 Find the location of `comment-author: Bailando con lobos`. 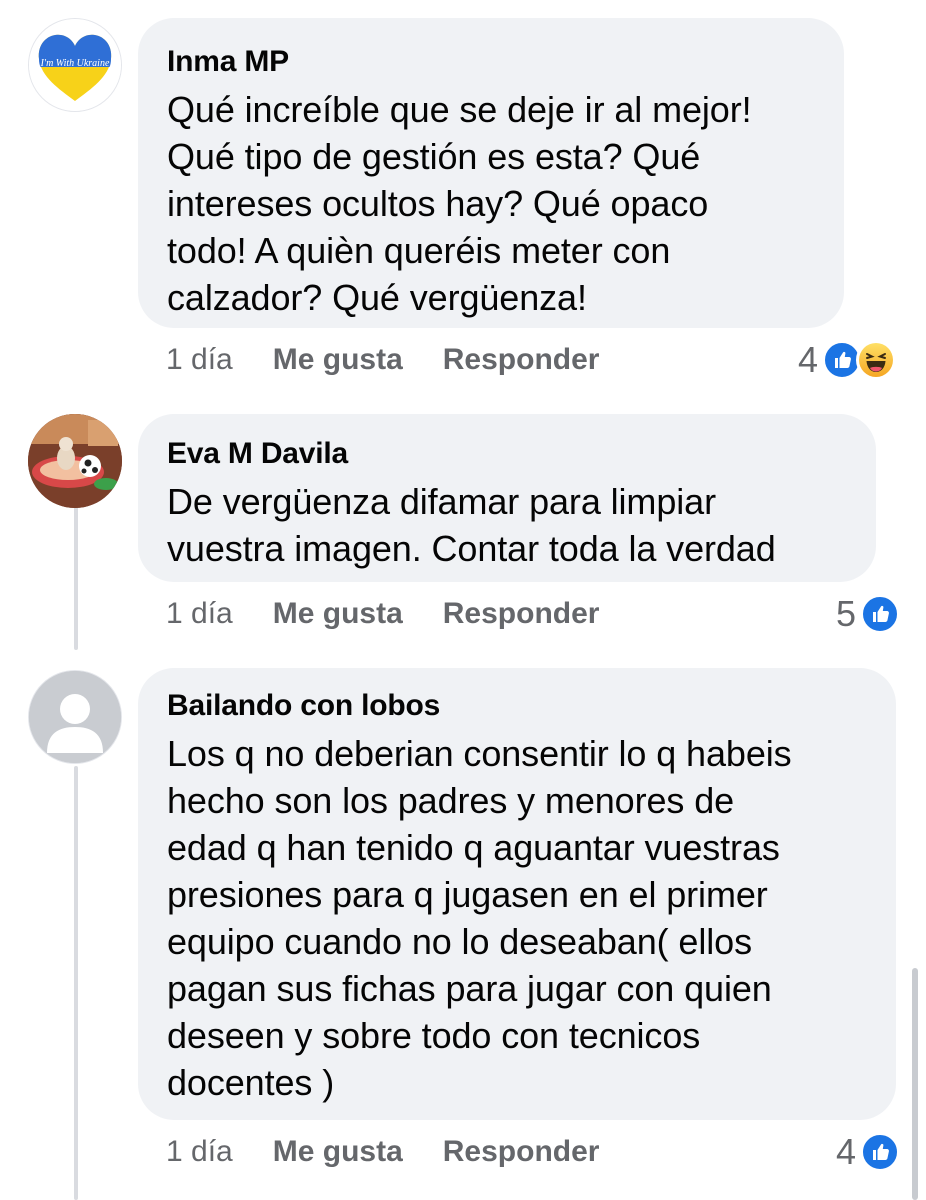

comment-author: Bailando con lobos is located at coordinates (517, 706).